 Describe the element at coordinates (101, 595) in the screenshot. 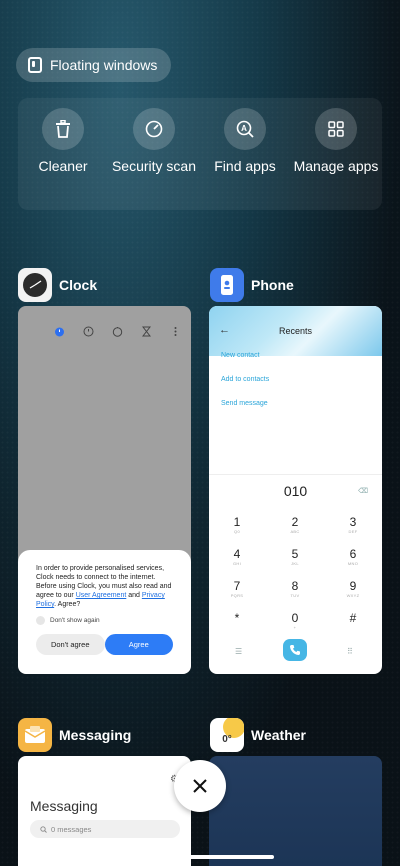

I see `user-agreement-link: User Agreement` at that location.